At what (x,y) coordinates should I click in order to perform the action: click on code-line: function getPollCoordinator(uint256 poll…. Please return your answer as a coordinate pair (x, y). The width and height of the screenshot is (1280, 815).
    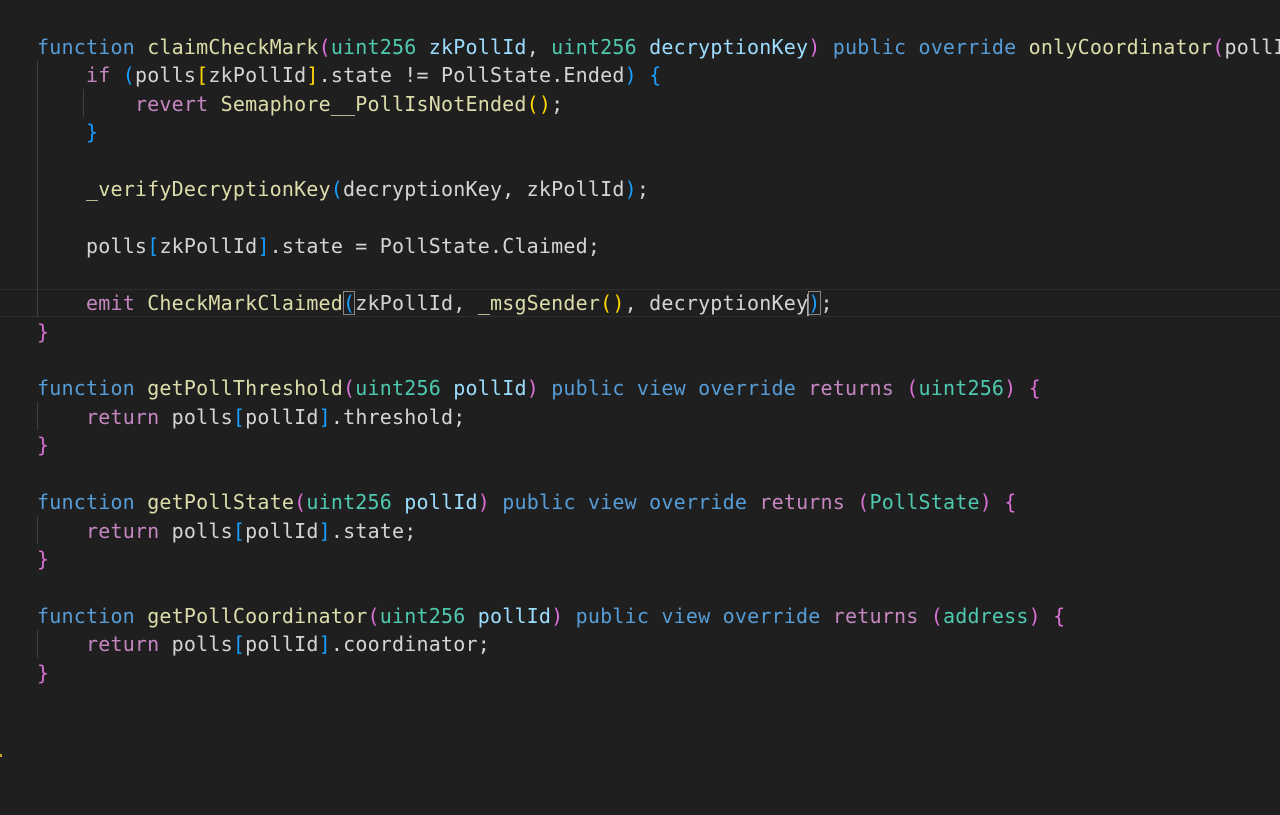
    Looking at the image, I should click on (551, 616).